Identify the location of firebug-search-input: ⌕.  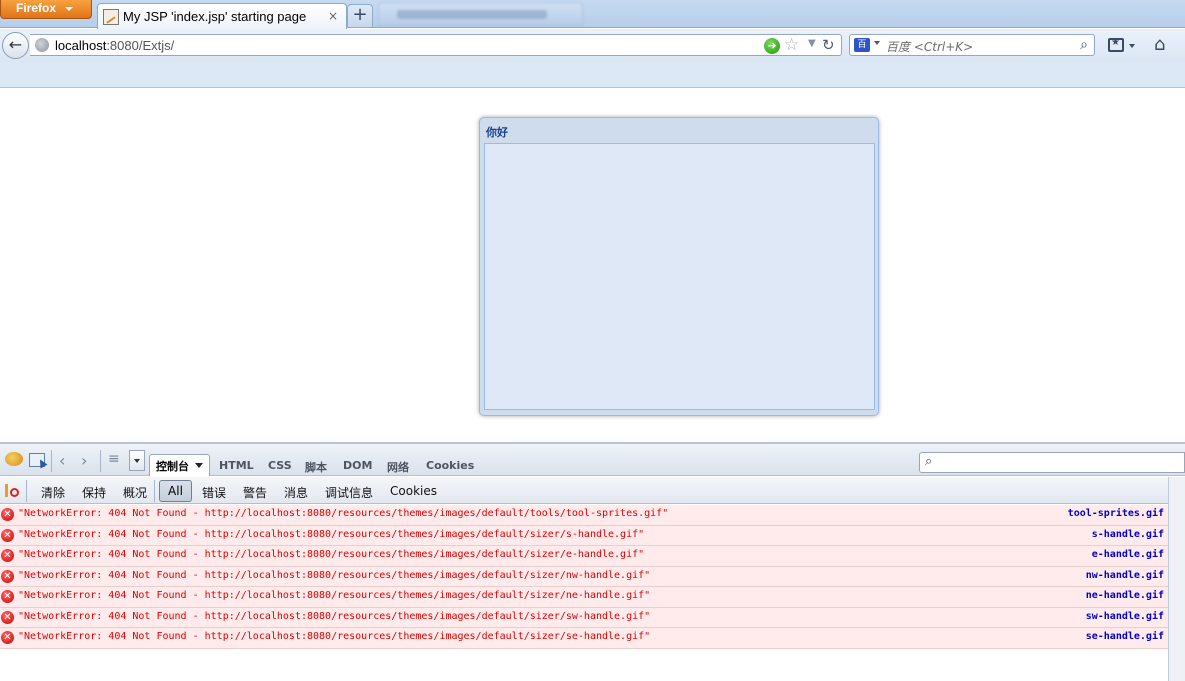
(1052, 462).